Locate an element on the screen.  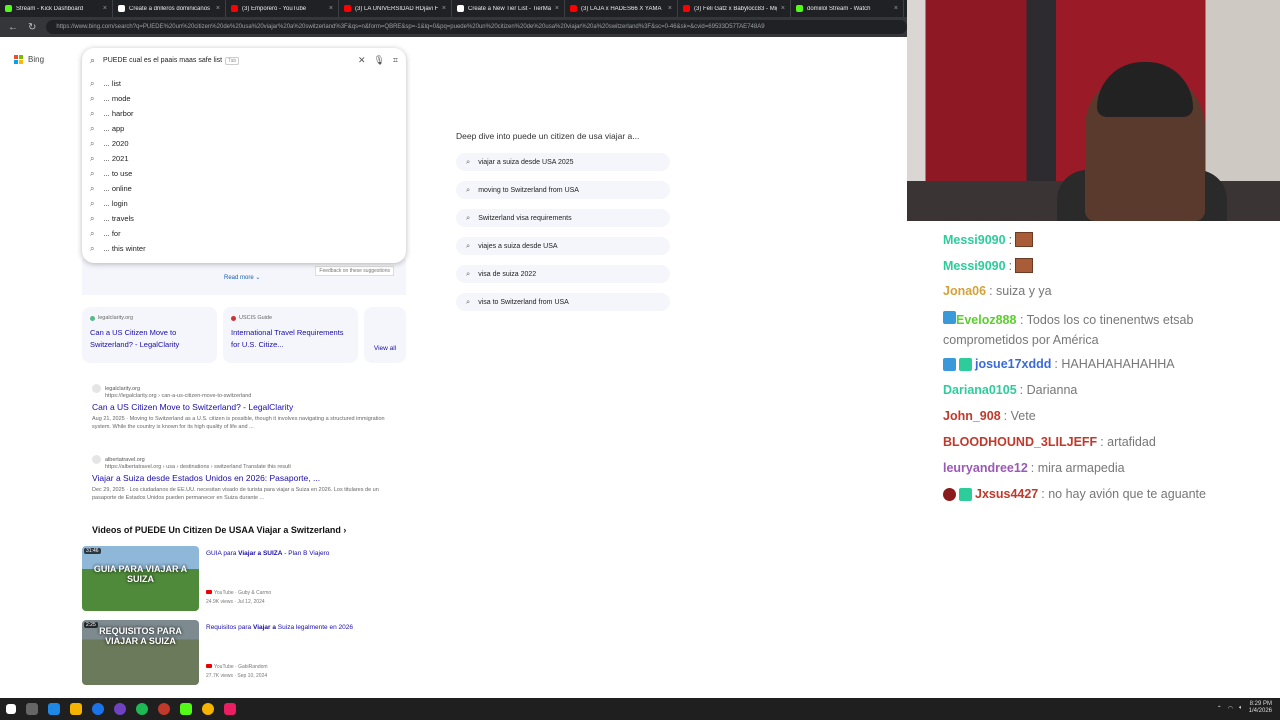
monitor-icon is located at coordinates (54, 709).